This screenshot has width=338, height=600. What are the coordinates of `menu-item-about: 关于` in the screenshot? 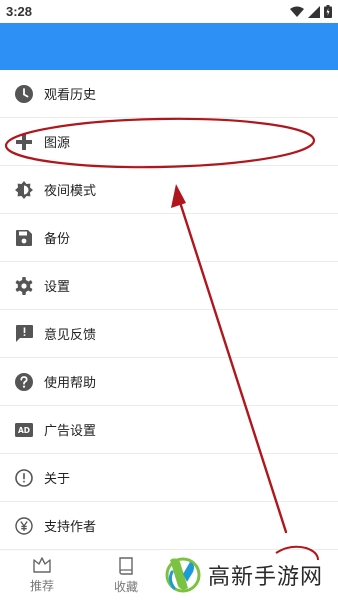 It's located at (169, 478).